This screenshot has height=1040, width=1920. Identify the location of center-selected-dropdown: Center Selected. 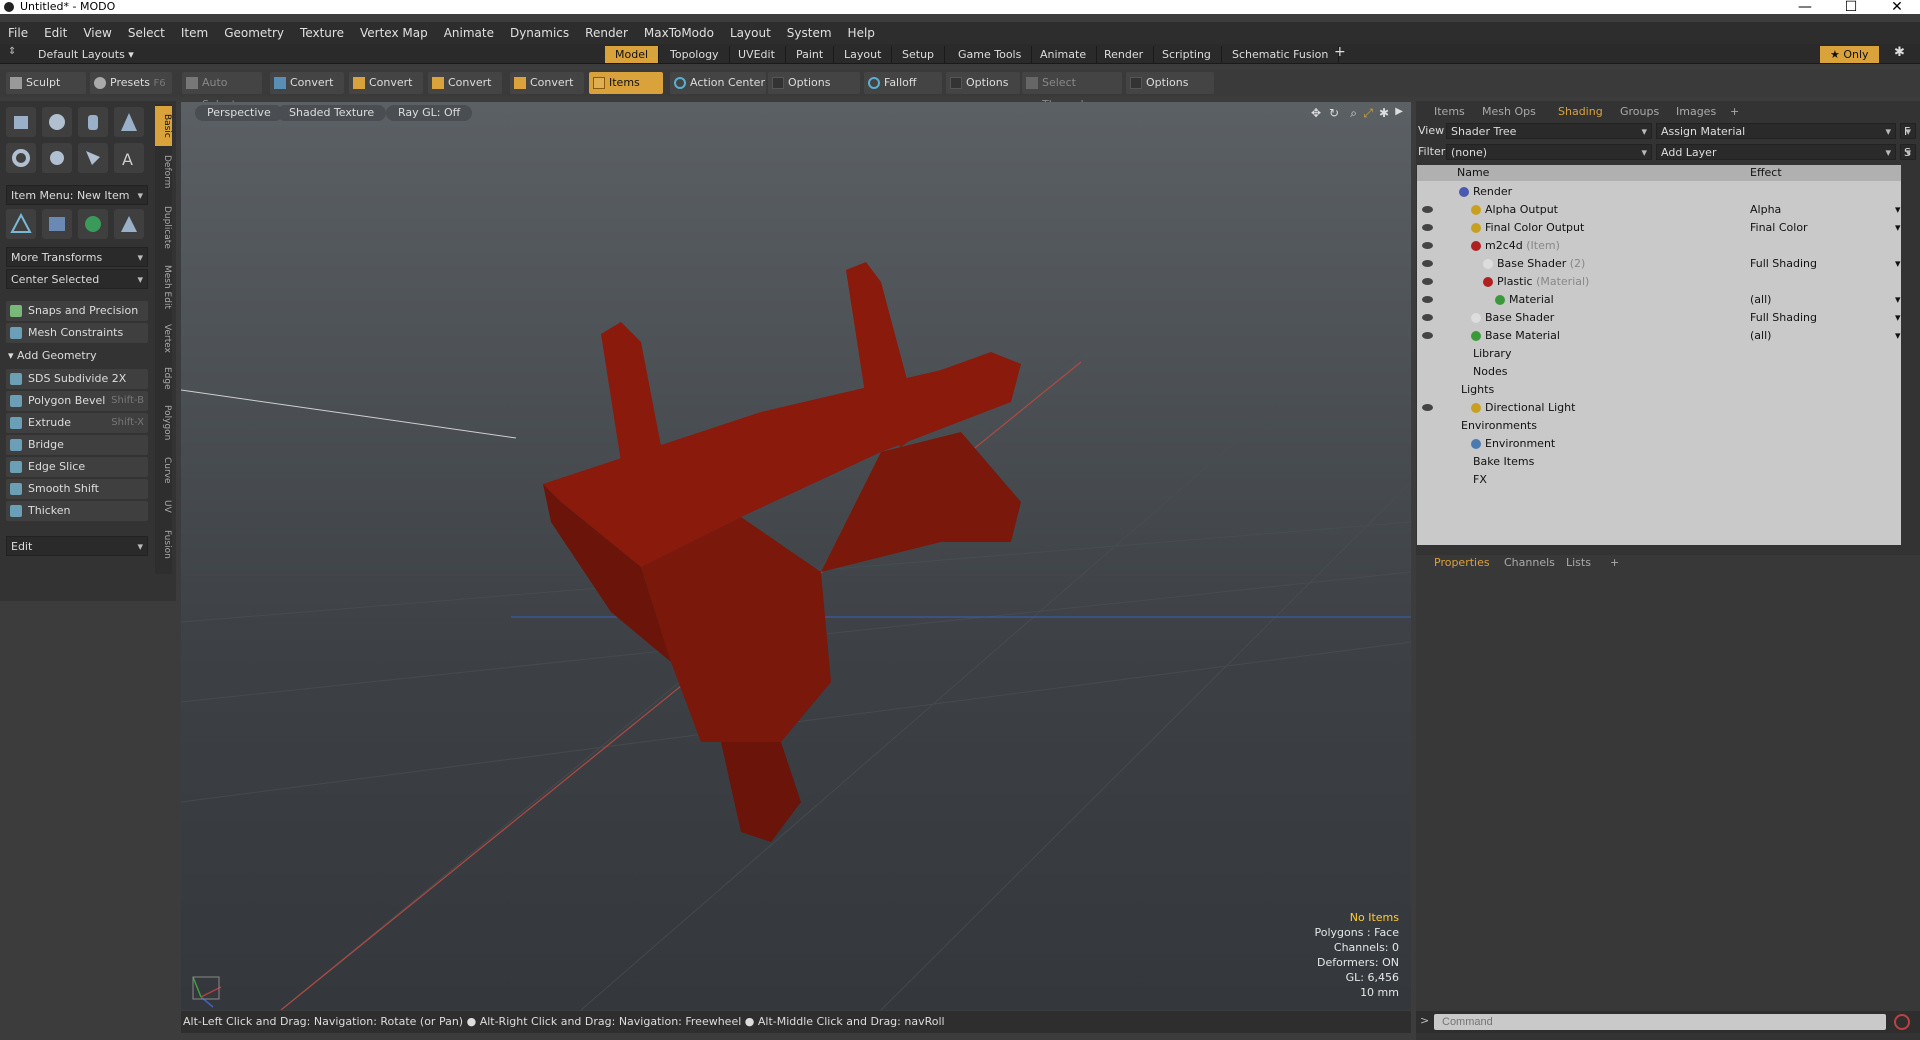
(77, 279).